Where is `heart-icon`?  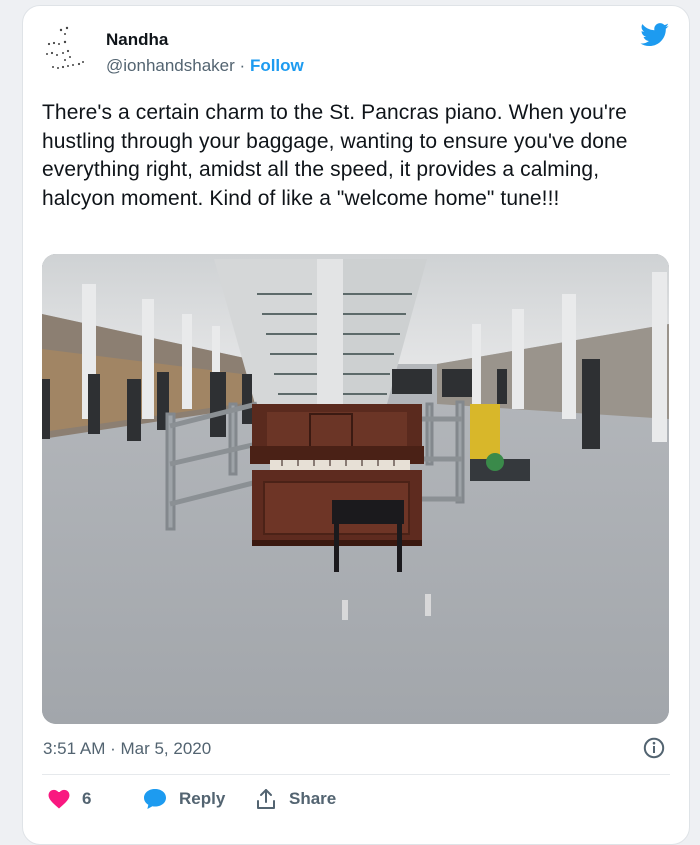 heart-icon is located at coordinates (59, 799).